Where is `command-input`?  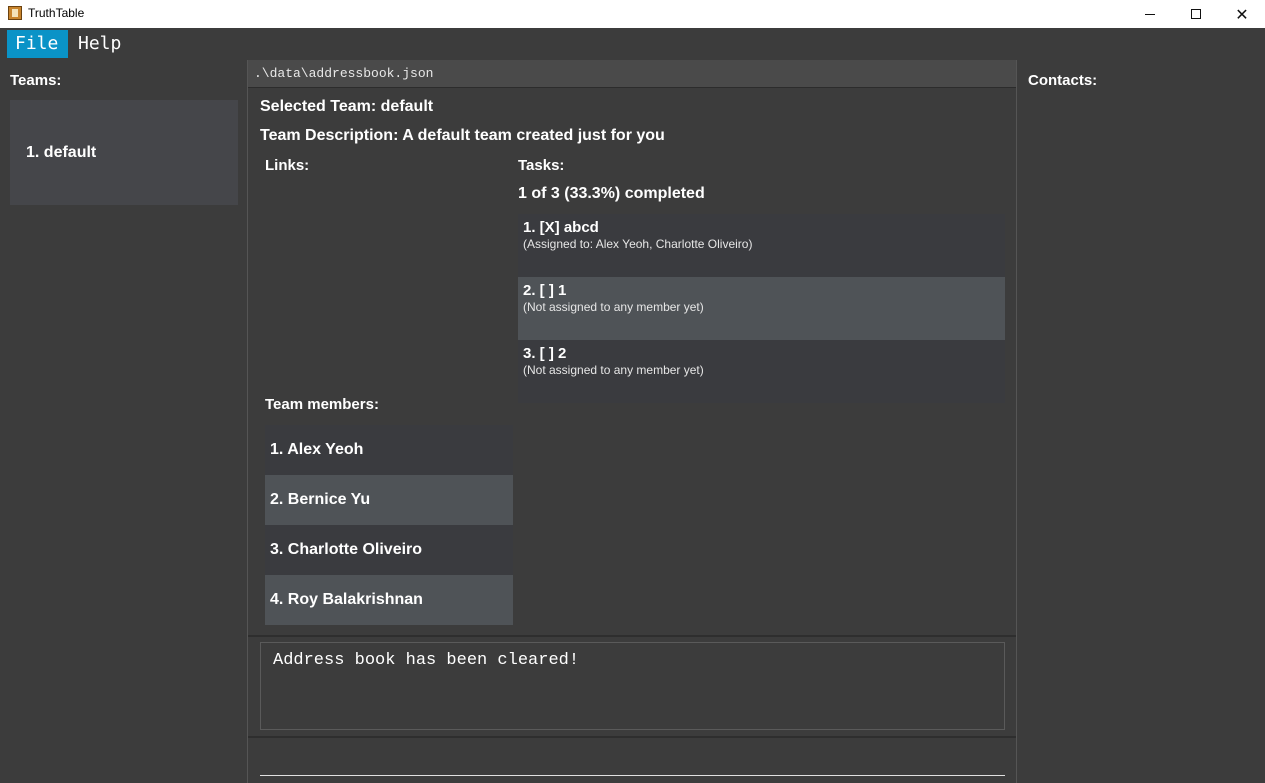
command-input is located at coordinates (632, 762).